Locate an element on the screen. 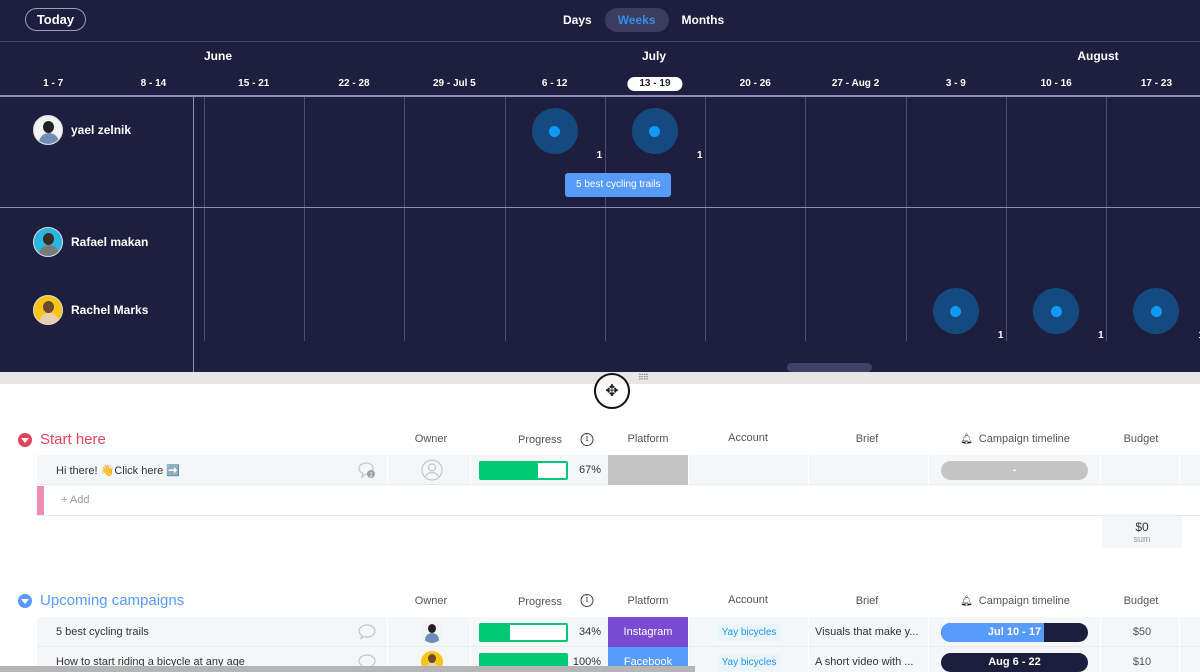 Image resolution: width=1200 pixels, height=672 pixels. column-label: Budget is located at coordinates (1141, 439).